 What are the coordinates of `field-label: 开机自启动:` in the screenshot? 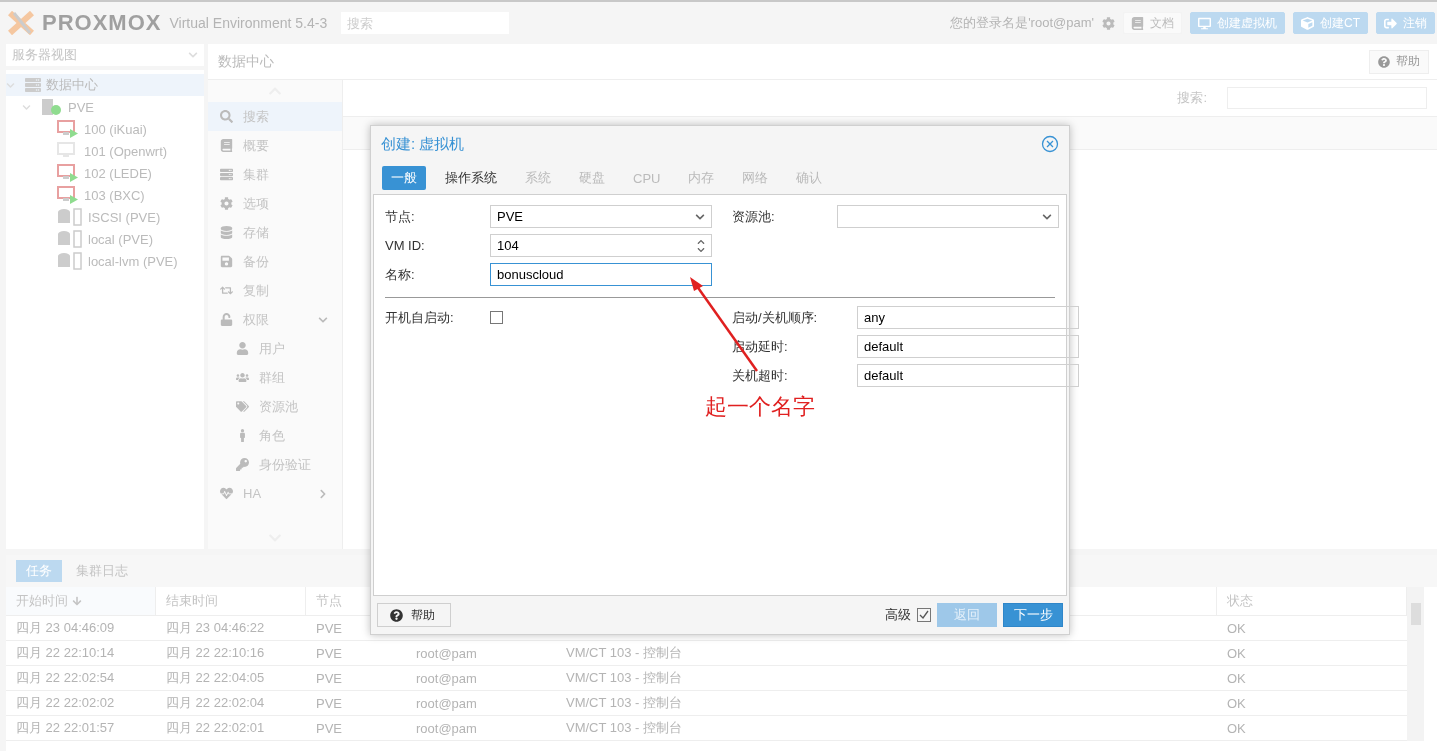 It's located at (420, 317).